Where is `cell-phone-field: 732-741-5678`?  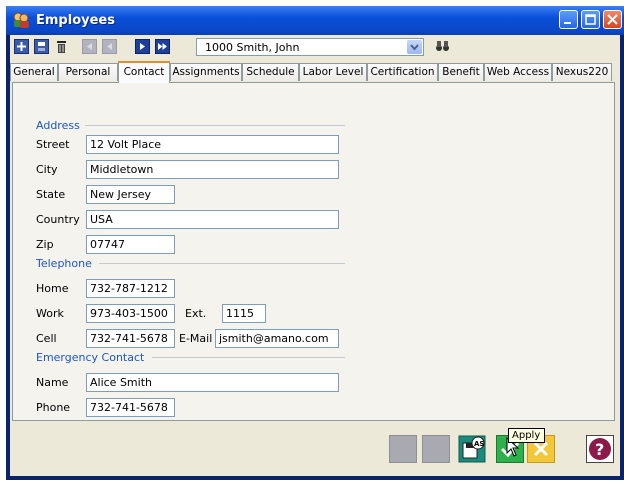 cell-phone-field: 732-741-5678 is located at coordinates (130, 338).